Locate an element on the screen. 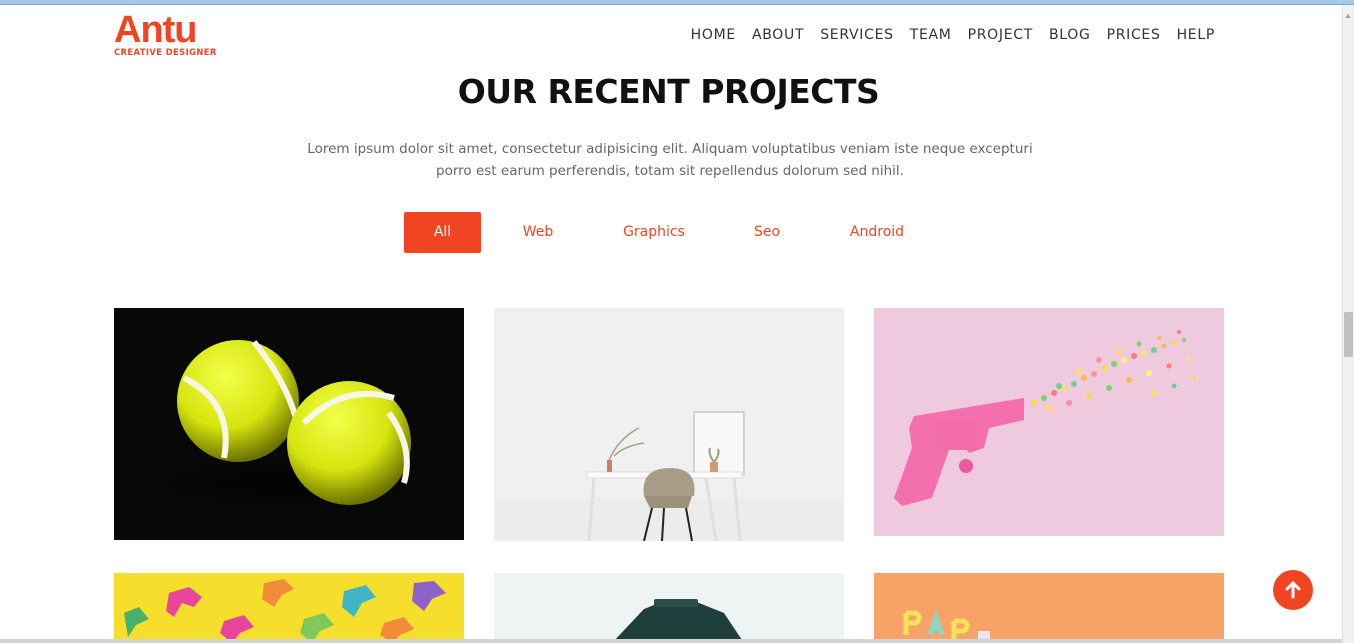  logo-tagline: CREATIVE DESIGNER is located at coordinates (165, 52).